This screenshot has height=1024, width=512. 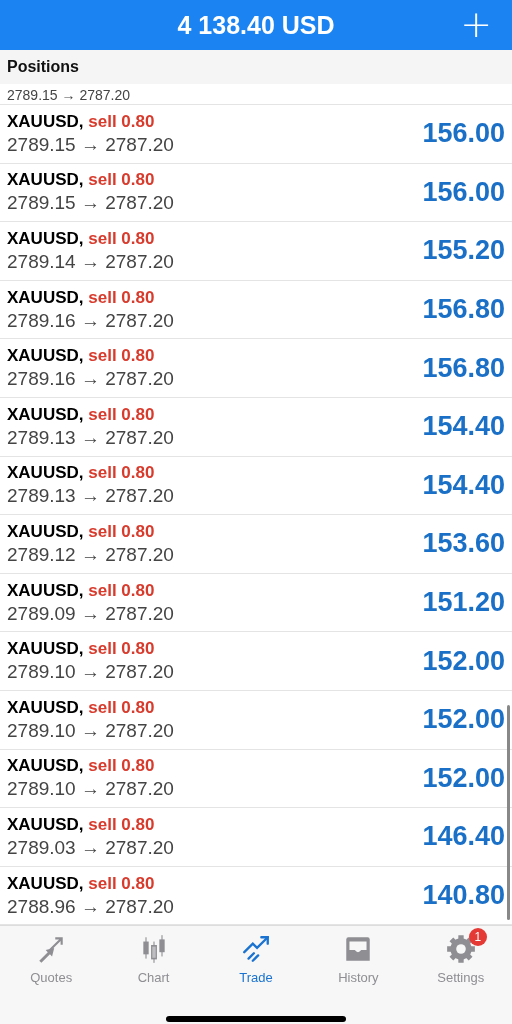 What do you see at coordinates (463, 837) in the screenshot?
I see `profit-value: 146.40` at bounding box center [463, 837].